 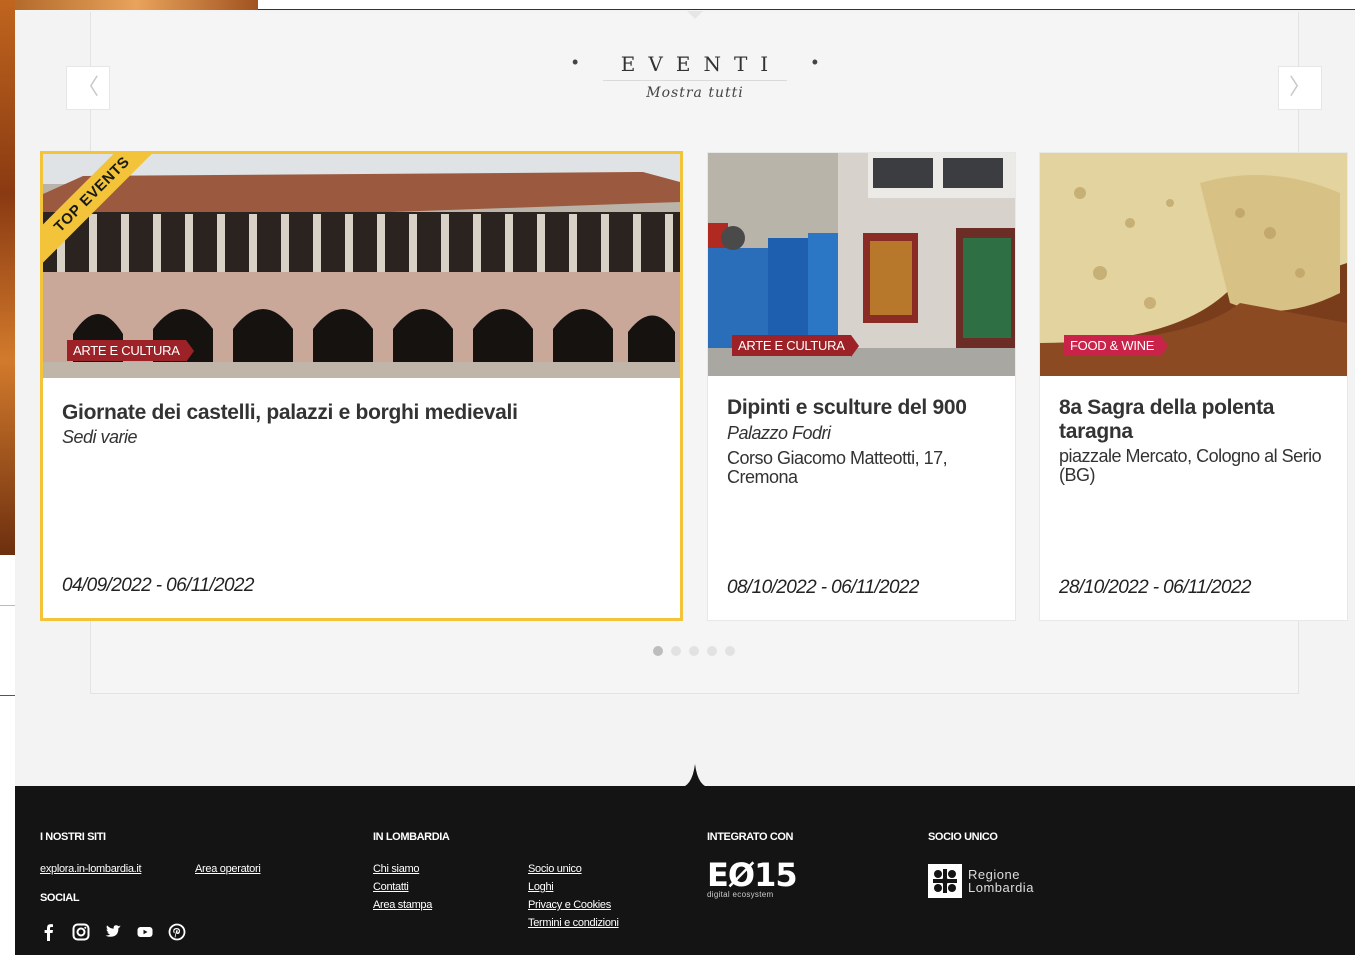 I want to click on category-badge: FOOD & WINE, so click(x=1116, y=346).